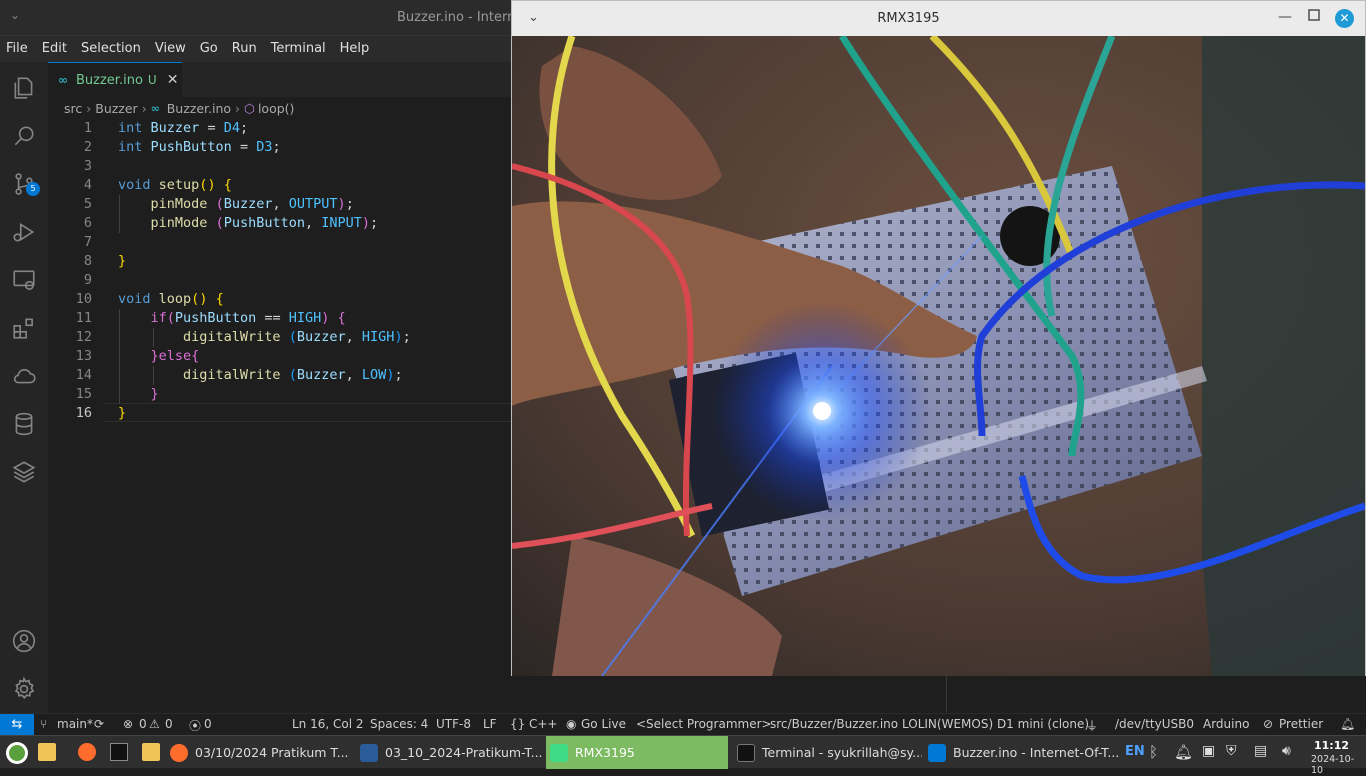  Describe the element at coordinates (279, 185) in the screenshot. I see `code-line: 4 void setup() {` at that location.